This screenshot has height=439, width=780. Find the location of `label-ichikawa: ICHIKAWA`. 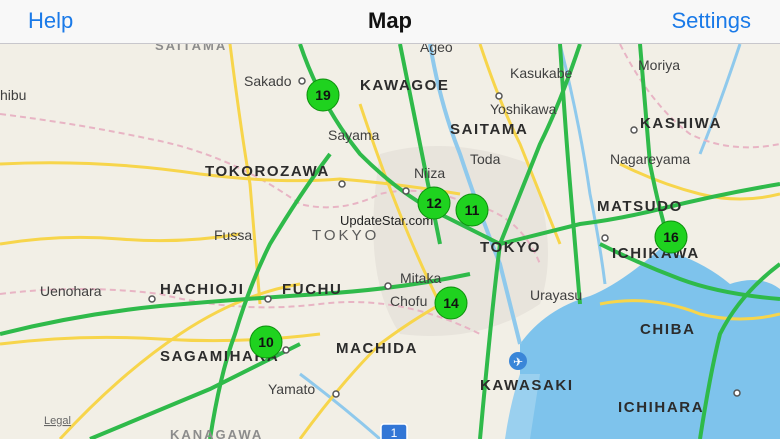

label-ichikawa: ICHIKAWA is located at coordinates (656, 253).